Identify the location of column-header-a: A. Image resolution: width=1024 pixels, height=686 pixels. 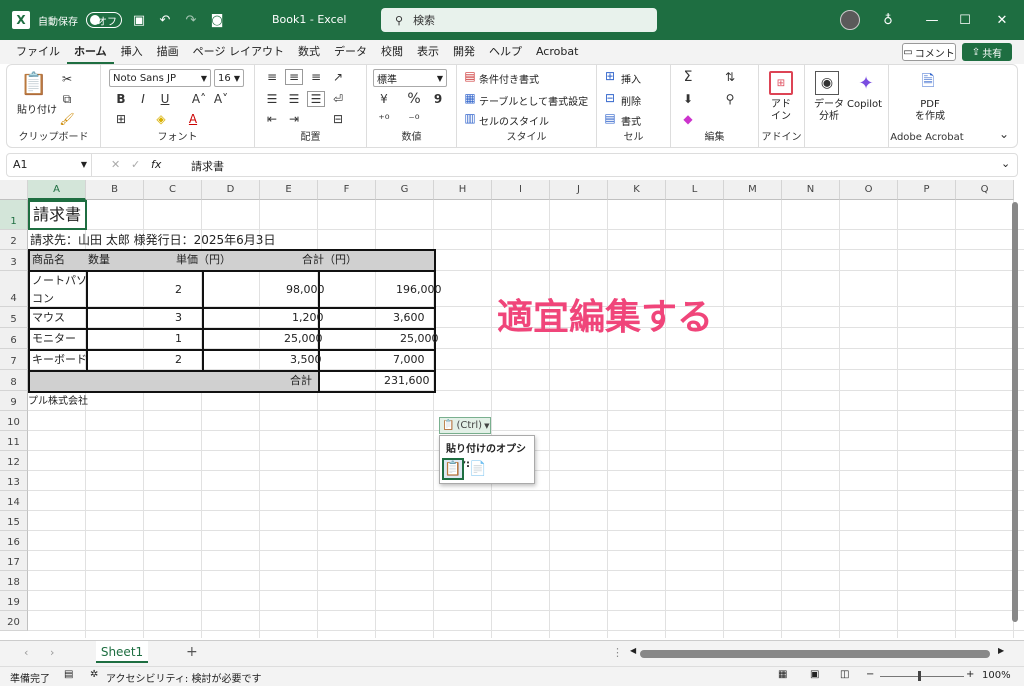
(57, 190).